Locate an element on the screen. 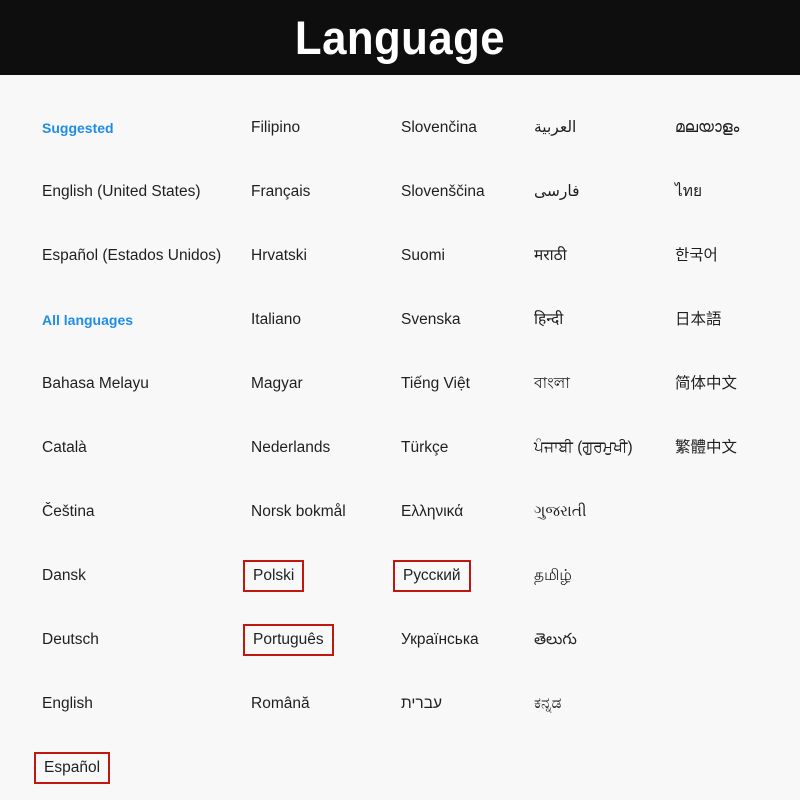 Image resolution: width=800 pixels, height=800 pixels. language-option: English is located at coordinates (67, 704).